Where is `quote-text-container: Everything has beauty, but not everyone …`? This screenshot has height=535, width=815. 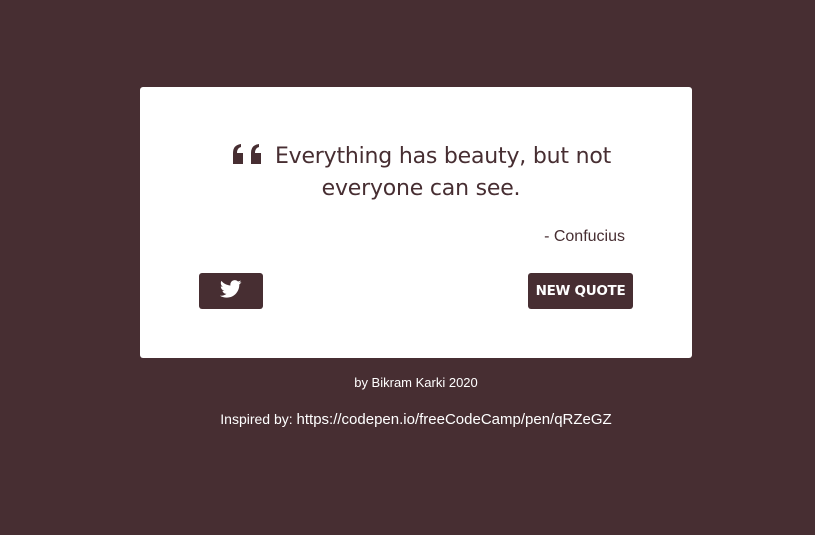
quote-text-container: Everything has beauty, but not everyone … is located at coordinates (421, 173).